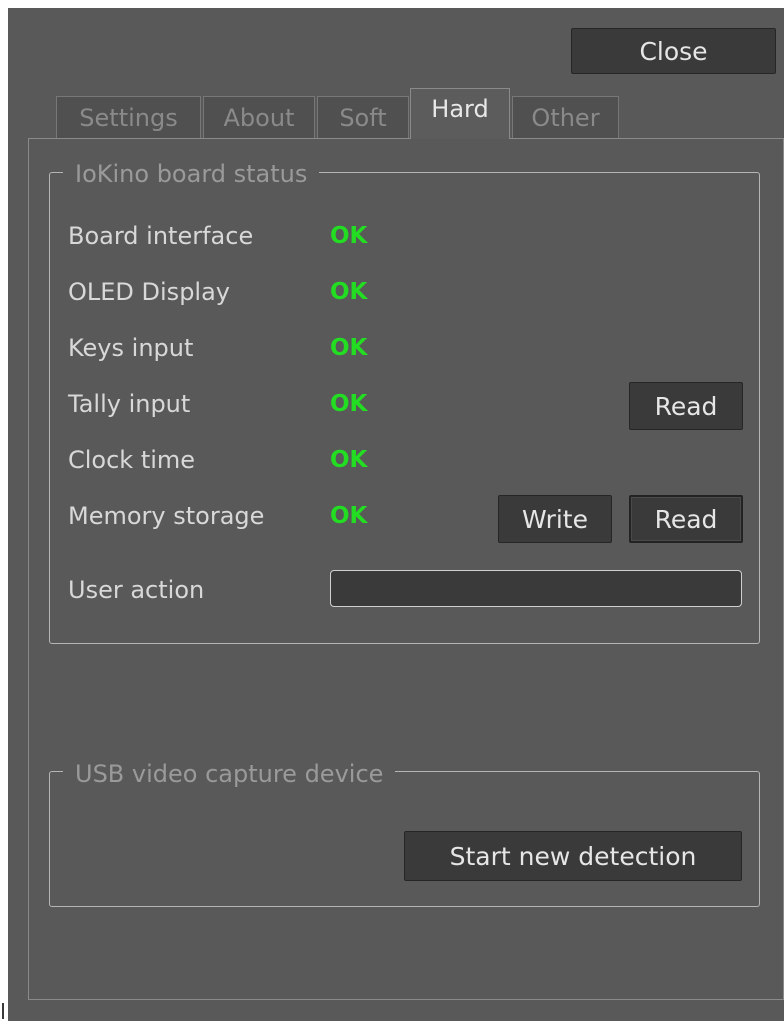 The height and width of the screenshot is (1021, 784). I want to click on tally-input-label: Tally input, so click(129, 404).